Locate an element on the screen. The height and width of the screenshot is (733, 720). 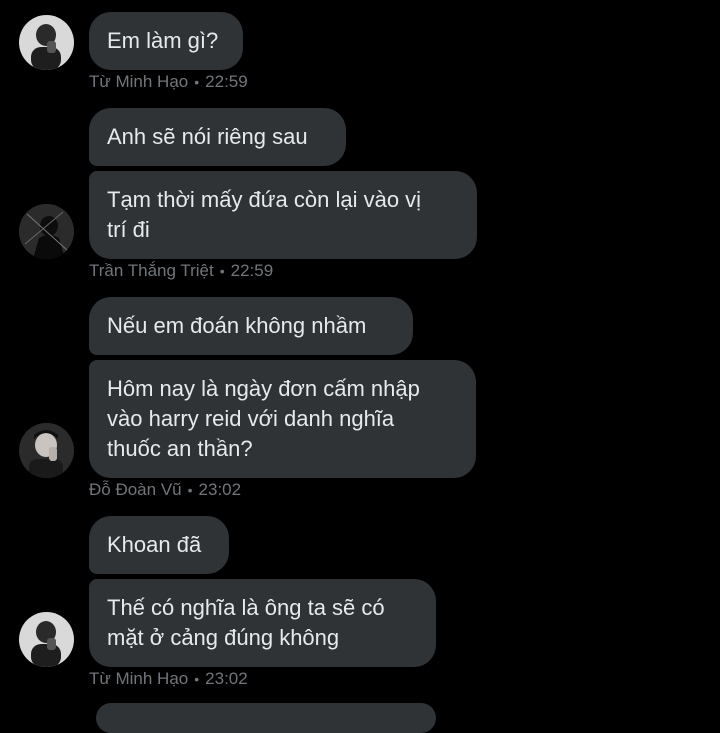
message-bubble: Anh sẽ nói riêng sau is located at coordinates (217, 137).